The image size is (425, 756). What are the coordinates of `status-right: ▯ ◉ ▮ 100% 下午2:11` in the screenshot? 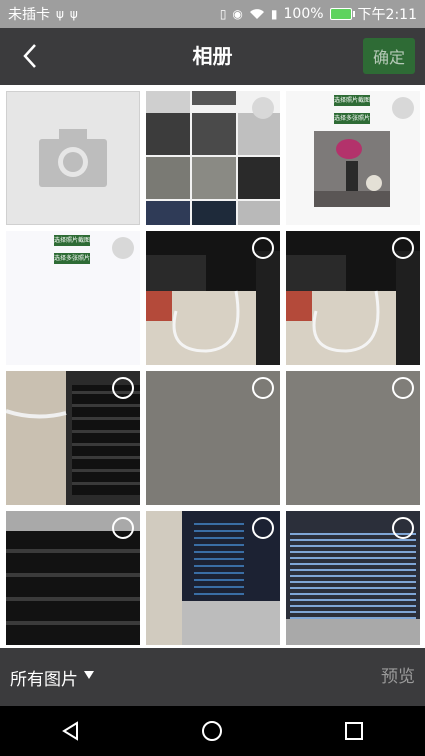 It's located at (318, 14).